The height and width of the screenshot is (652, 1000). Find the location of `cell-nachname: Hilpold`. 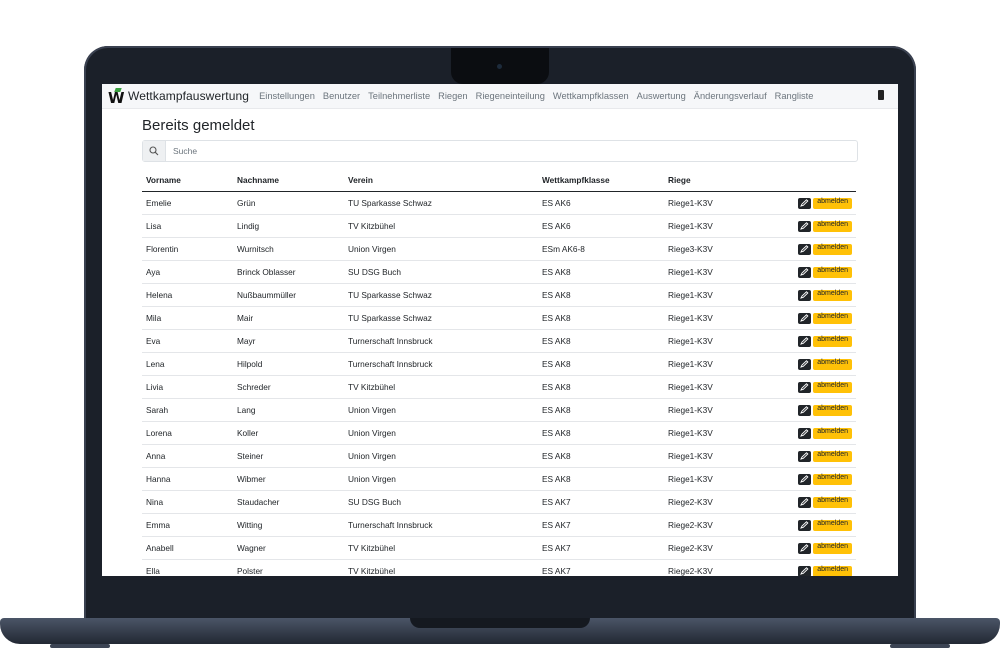

cell-nachname: Hilpold is located at coordinates (288, 364).